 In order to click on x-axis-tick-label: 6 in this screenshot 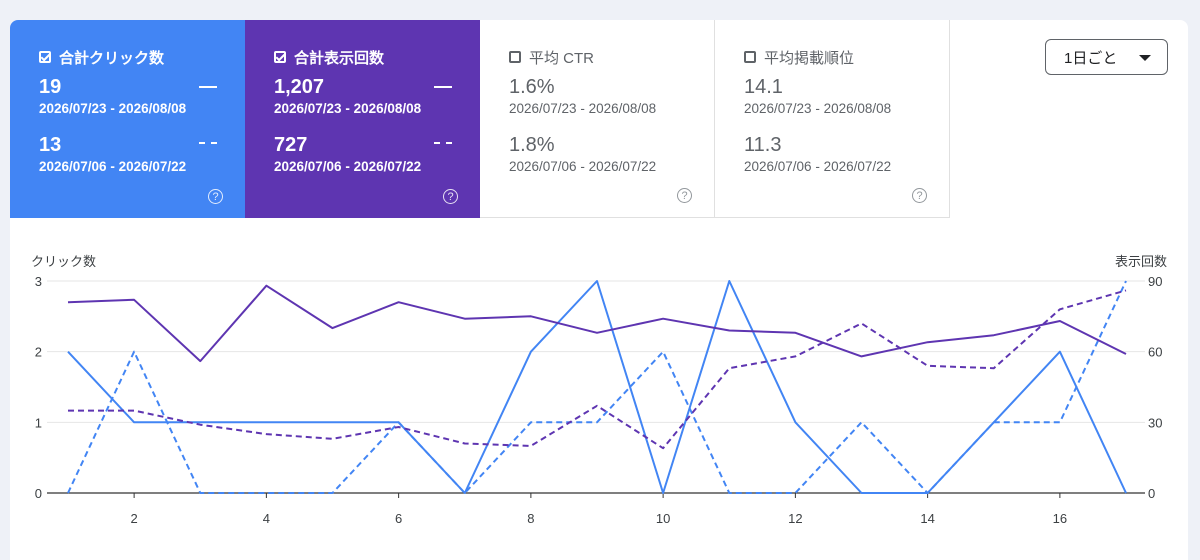, I will do `click(398, 518)`.